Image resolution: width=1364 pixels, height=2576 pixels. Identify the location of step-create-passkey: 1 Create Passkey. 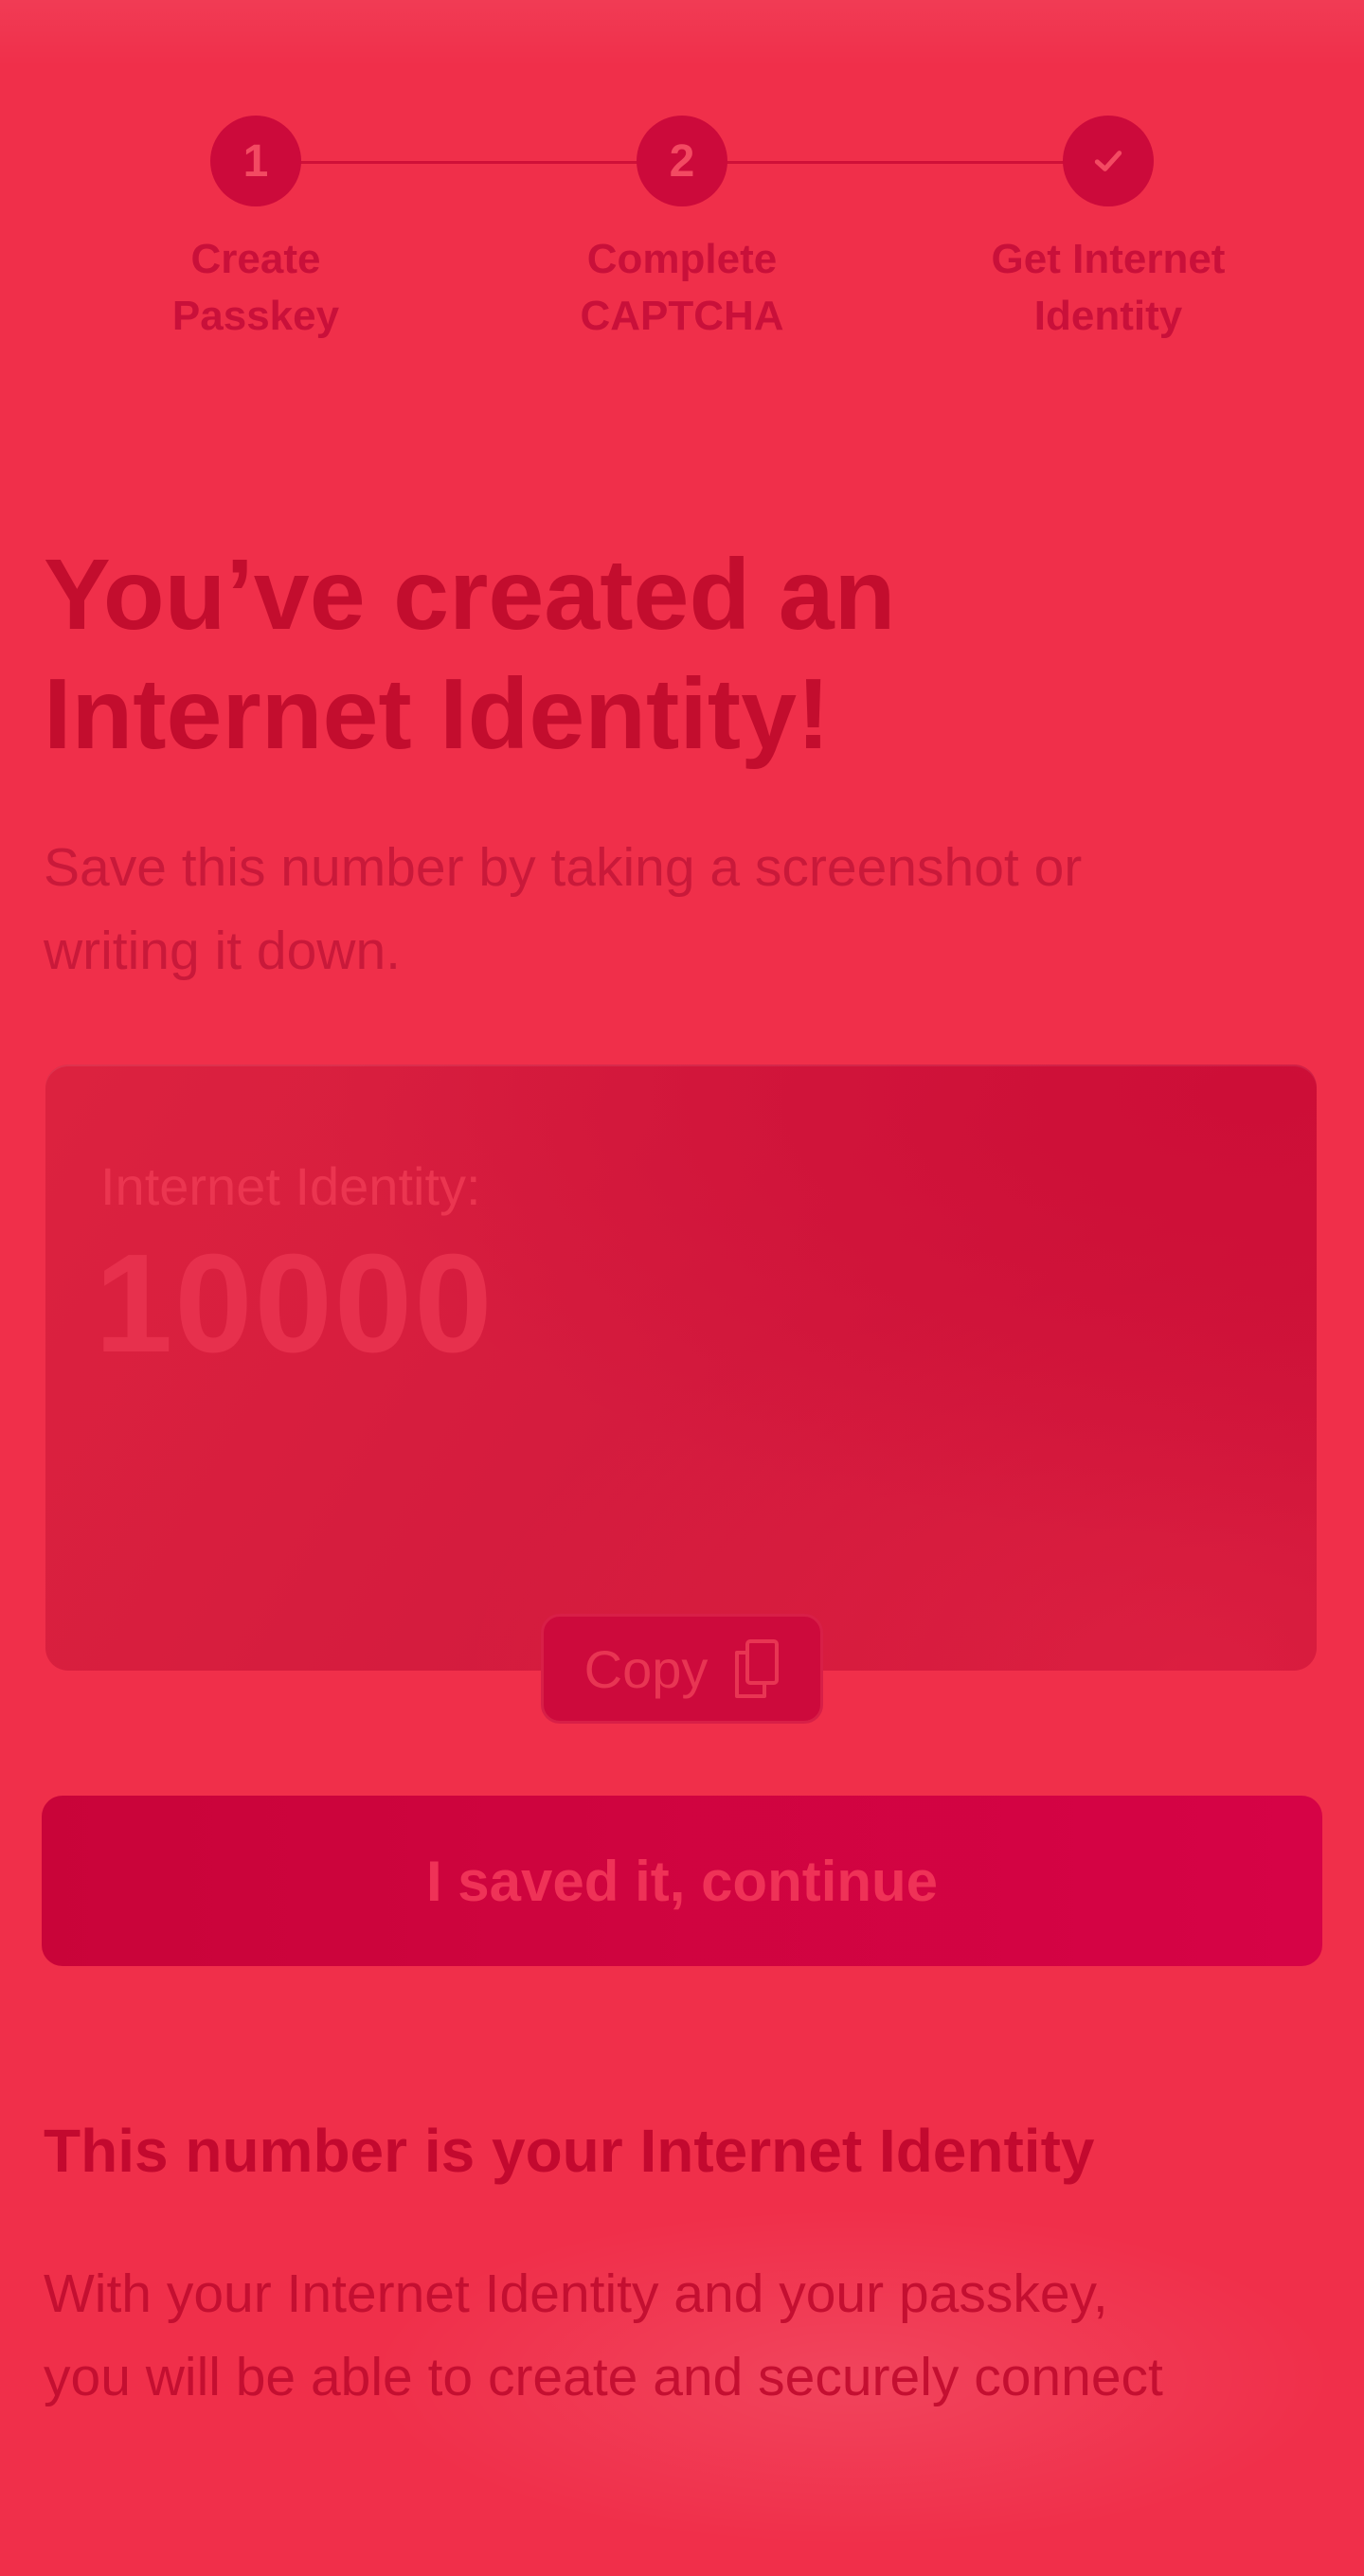
(256, 230).